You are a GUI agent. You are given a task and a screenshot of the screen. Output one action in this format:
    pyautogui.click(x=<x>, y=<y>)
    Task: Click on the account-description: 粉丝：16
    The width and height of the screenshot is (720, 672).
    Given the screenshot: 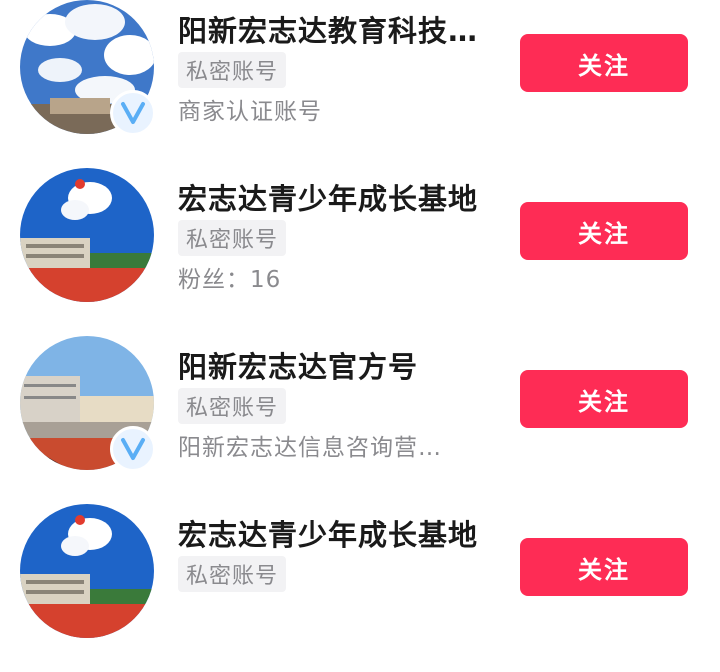 What is the action you would take?
    pyautogui.click(x=230, y=280)
    